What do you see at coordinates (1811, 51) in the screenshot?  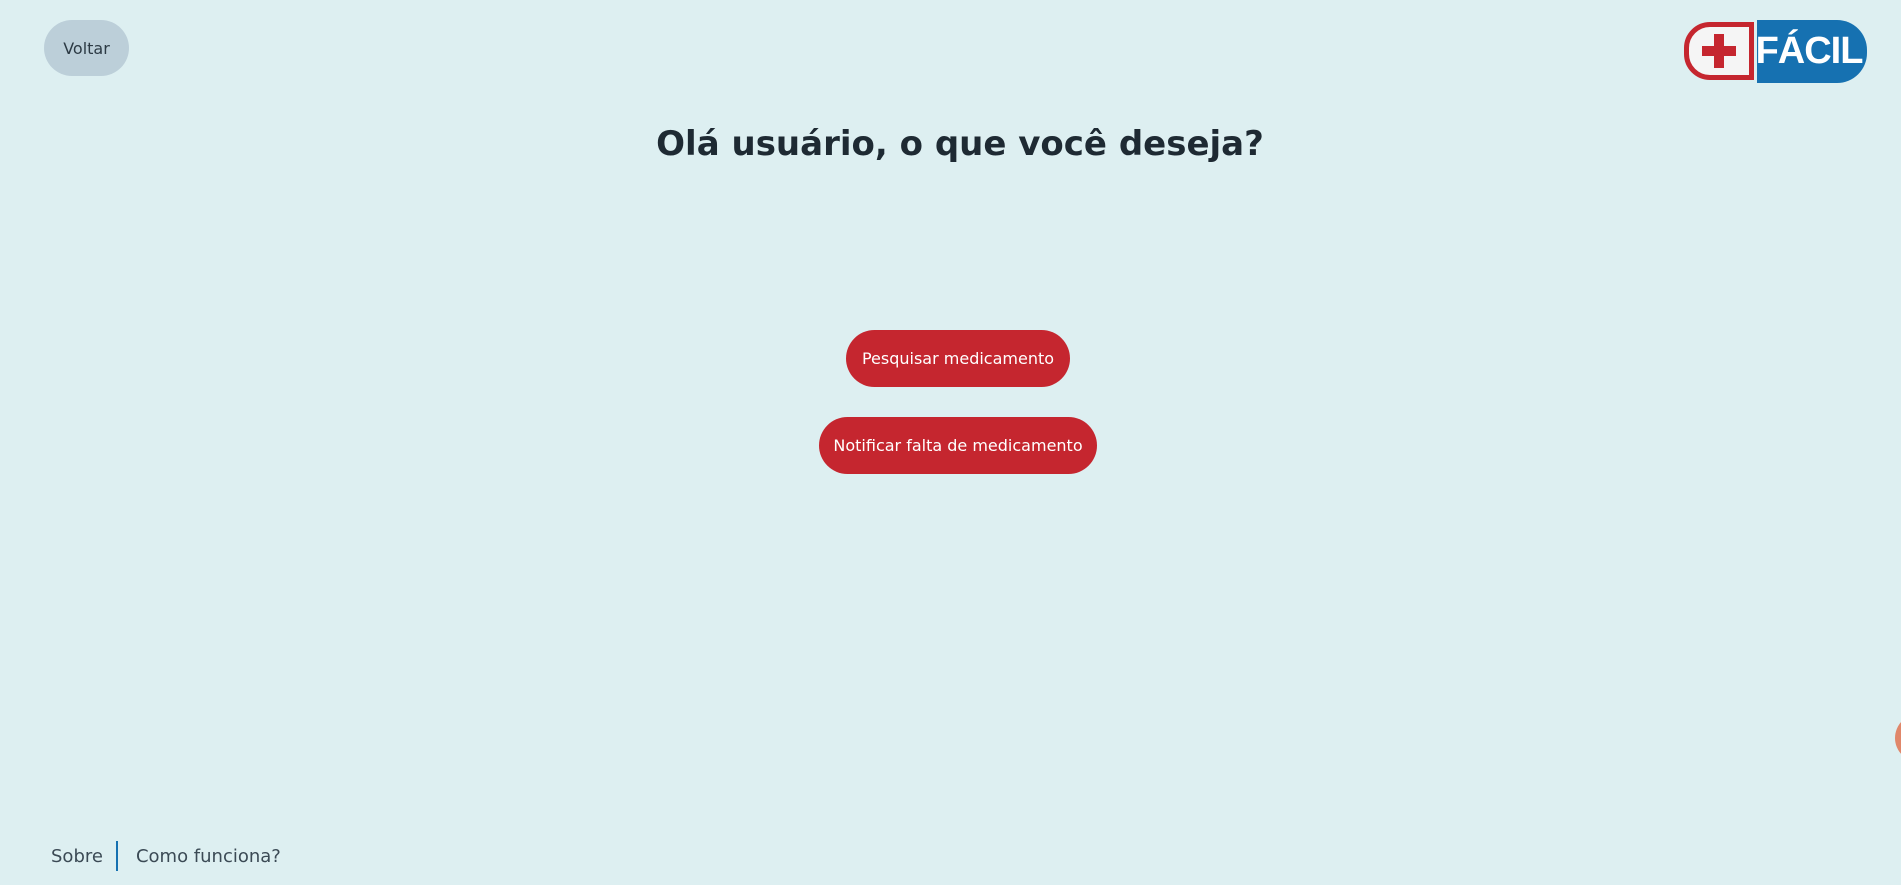 I see `logo-text: FÁCIL` at bounding box center [1811, 51].